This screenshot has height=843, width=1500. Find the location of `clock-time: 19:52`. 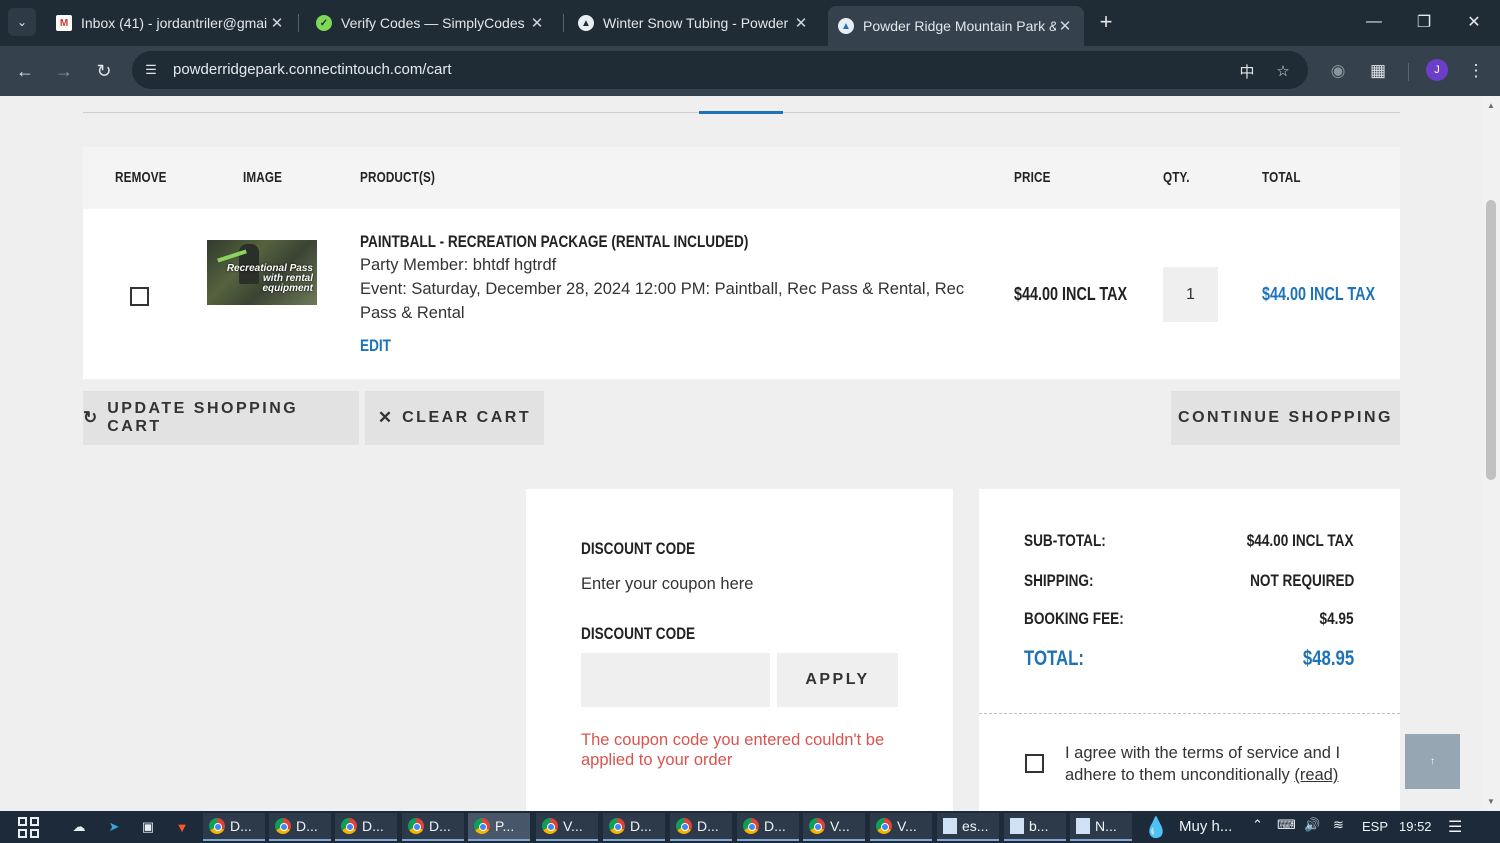

clock-time: 19:52 is located at coordinates (1415, 826).